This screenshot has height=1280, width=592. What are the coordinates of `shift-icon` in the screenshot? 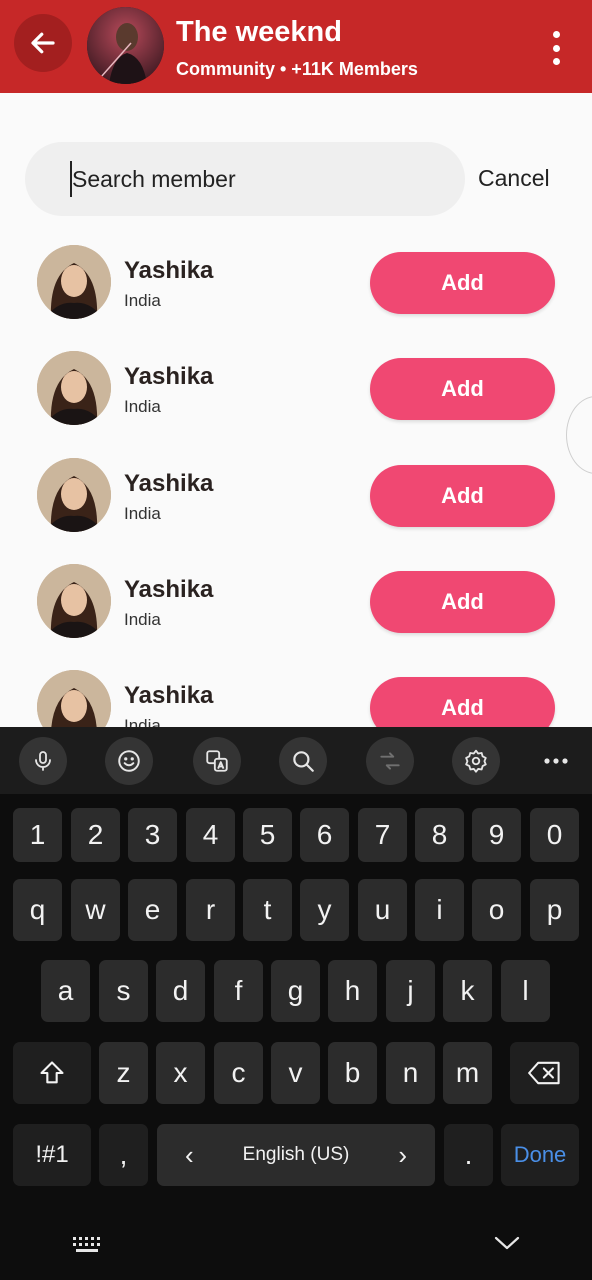 It's located at (52, 1072).